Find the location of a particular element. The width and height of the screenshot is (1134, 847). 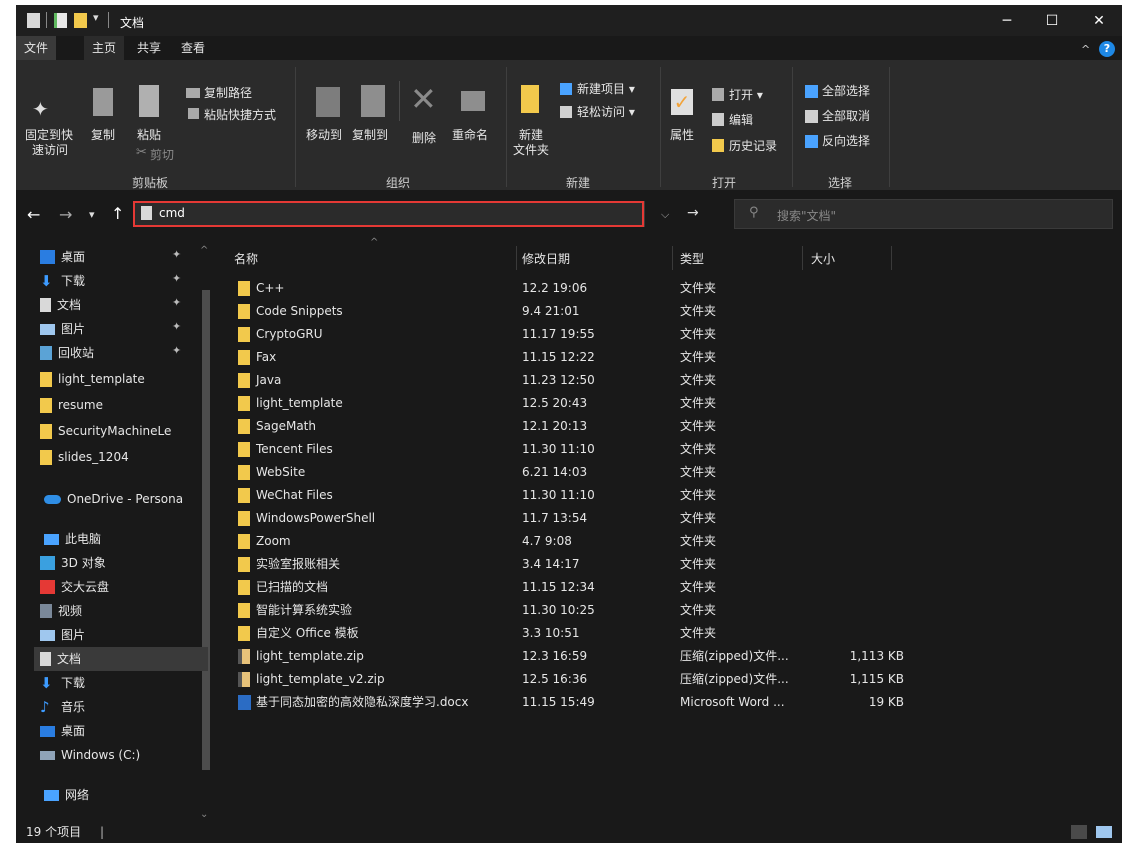

edit-button: 编辑 is located at coordinates (741, 119).